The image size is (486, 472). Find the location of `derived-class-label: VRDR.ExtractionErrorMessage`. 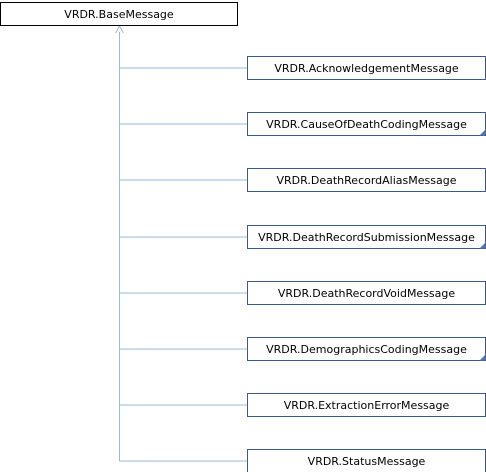

derived-class-label: VRDR.ExtractionErrorMessage is located at coordinates (367, 405).